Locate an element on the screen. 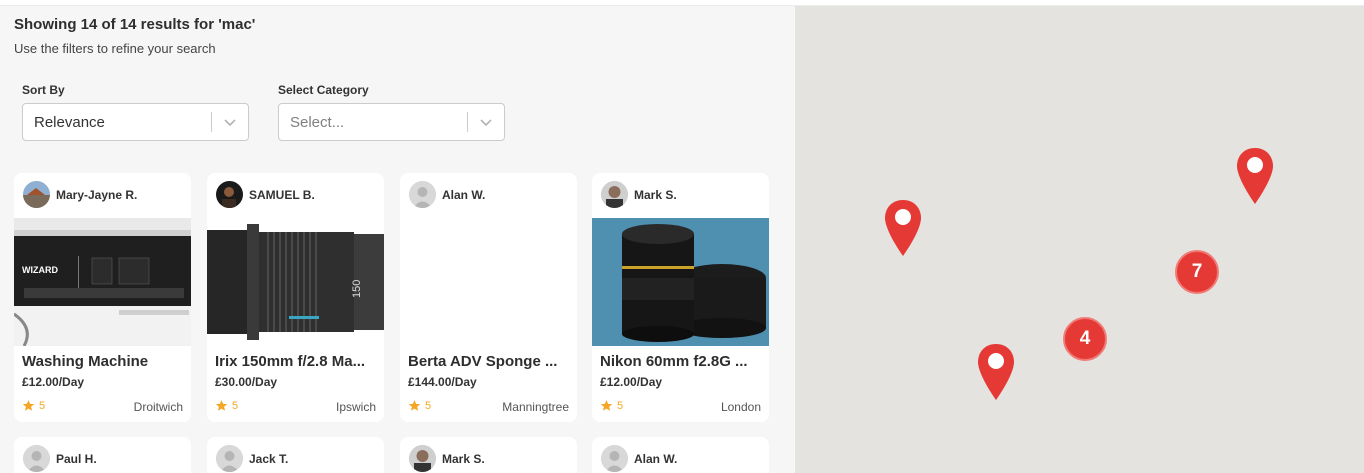 This screenshot has width=1364, height=473. sort-by-value: Relevance is located at coordinates (69, 122).